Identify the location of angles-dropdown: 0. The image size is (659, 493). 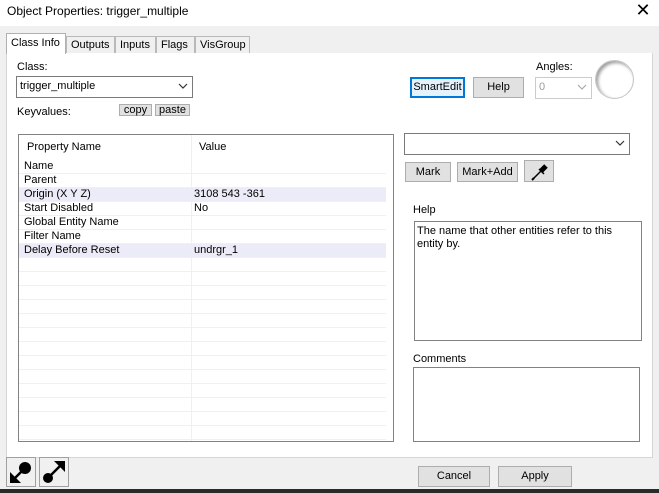
(563, 88).